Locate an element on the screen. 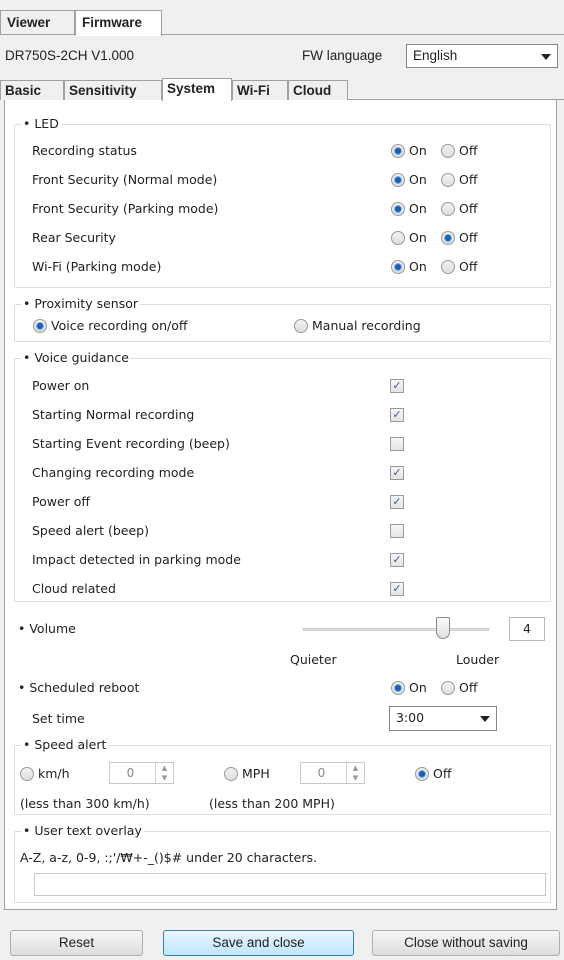  proximity-voice-radio: Voice recording on/off is located at coordinates (110, 325).